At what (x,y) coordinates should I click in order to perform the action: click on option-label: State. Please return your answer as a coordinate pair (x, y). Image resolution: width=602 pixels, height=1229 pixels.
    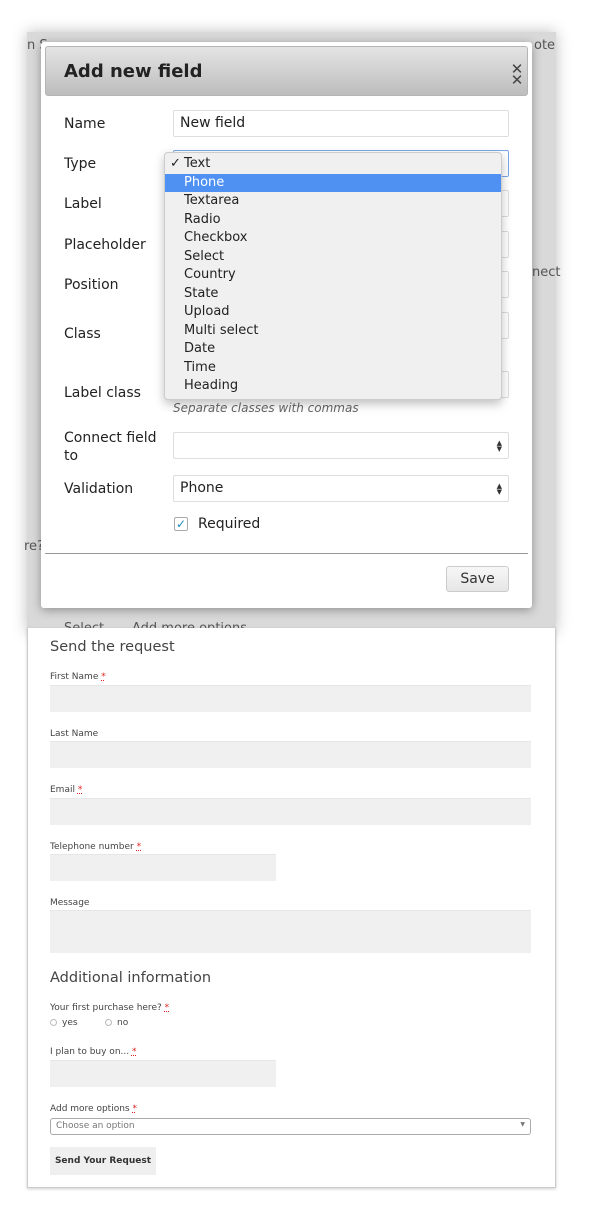
    Looking at the image, I should click on (201, 293).